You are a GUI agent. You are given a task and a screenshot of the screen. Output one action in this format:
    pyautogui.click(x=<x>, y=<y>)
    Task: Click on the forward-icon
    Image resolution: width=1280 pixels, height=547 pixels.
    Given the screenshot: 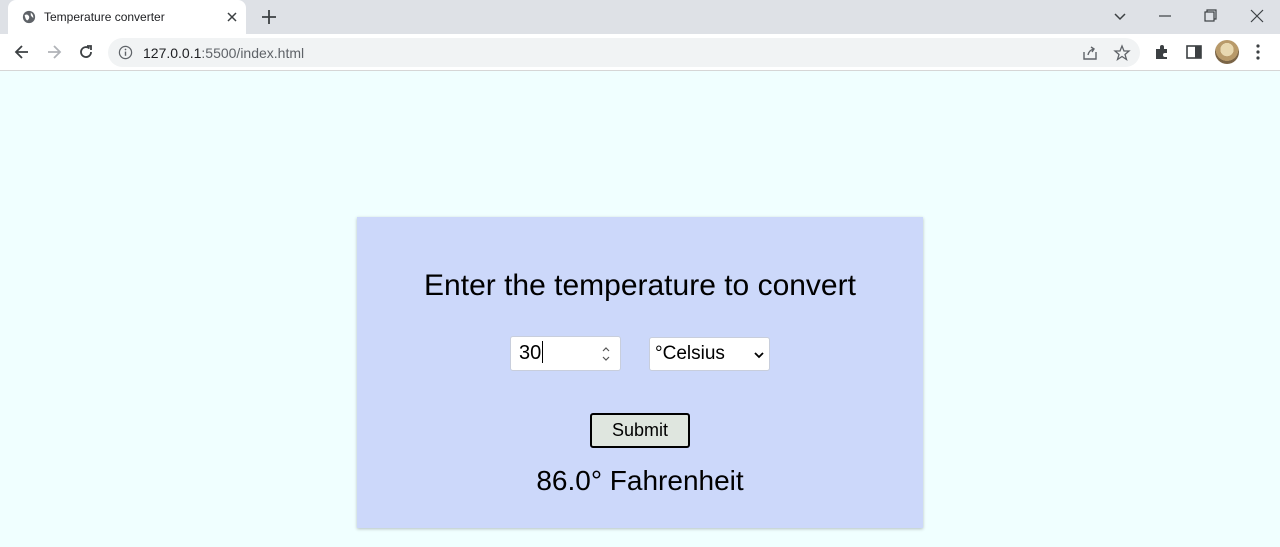 What is the action you would take?
    pyautogui.click(x=54, y=52)
    